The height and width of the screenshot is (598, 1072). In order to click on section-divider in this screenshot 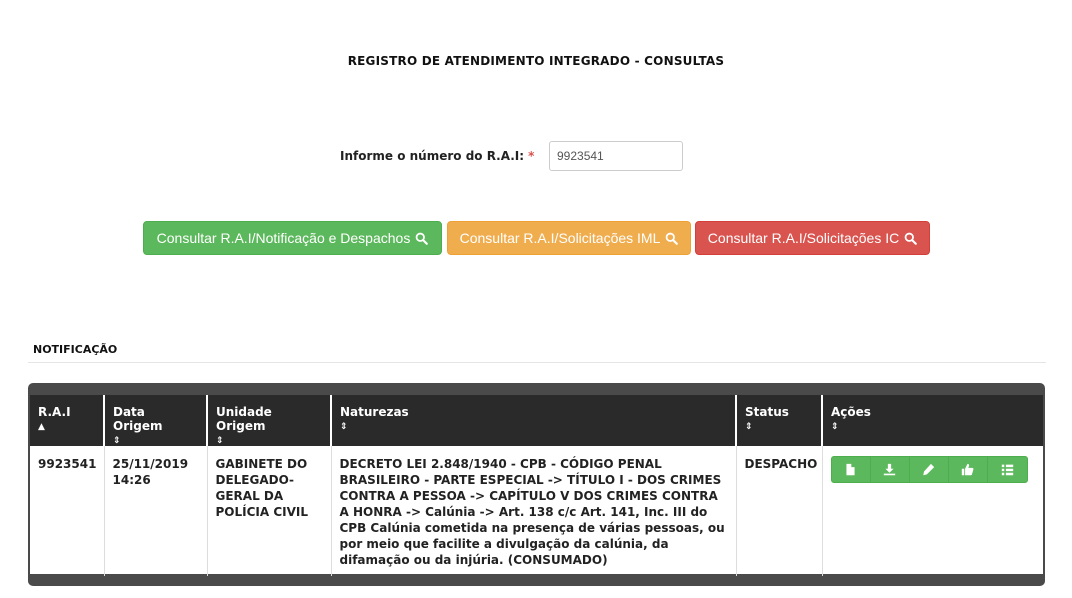, I will do `click(537, 362)`.